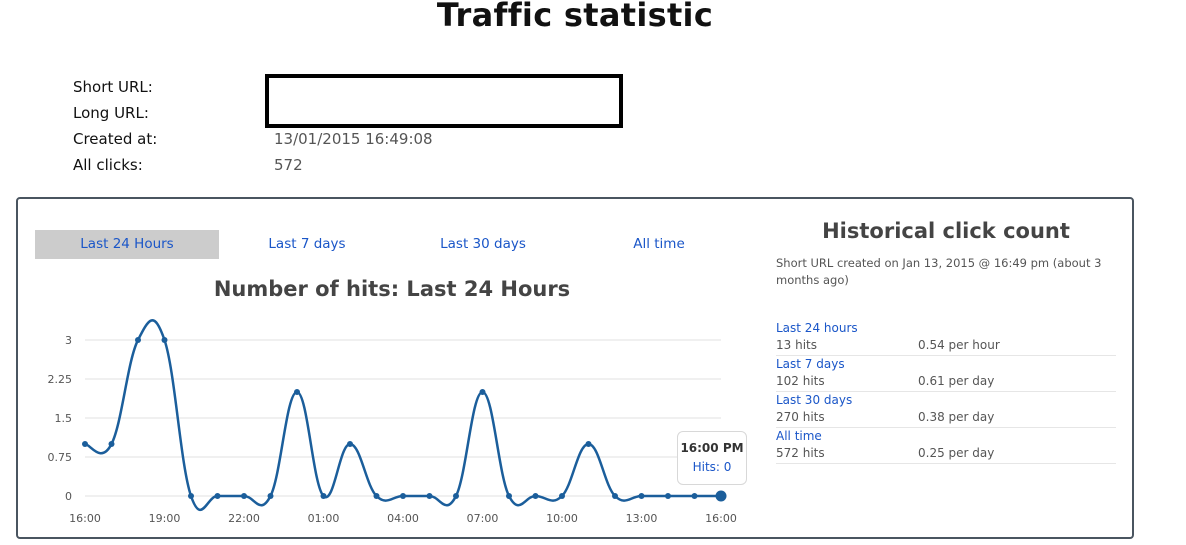 The height and width of the screenshot is (545, 1186). Describe the element at coordinates (712, 458) in the screenshot. I see `chart-tooltip: 16:00 PM Hits: 0` at that location.